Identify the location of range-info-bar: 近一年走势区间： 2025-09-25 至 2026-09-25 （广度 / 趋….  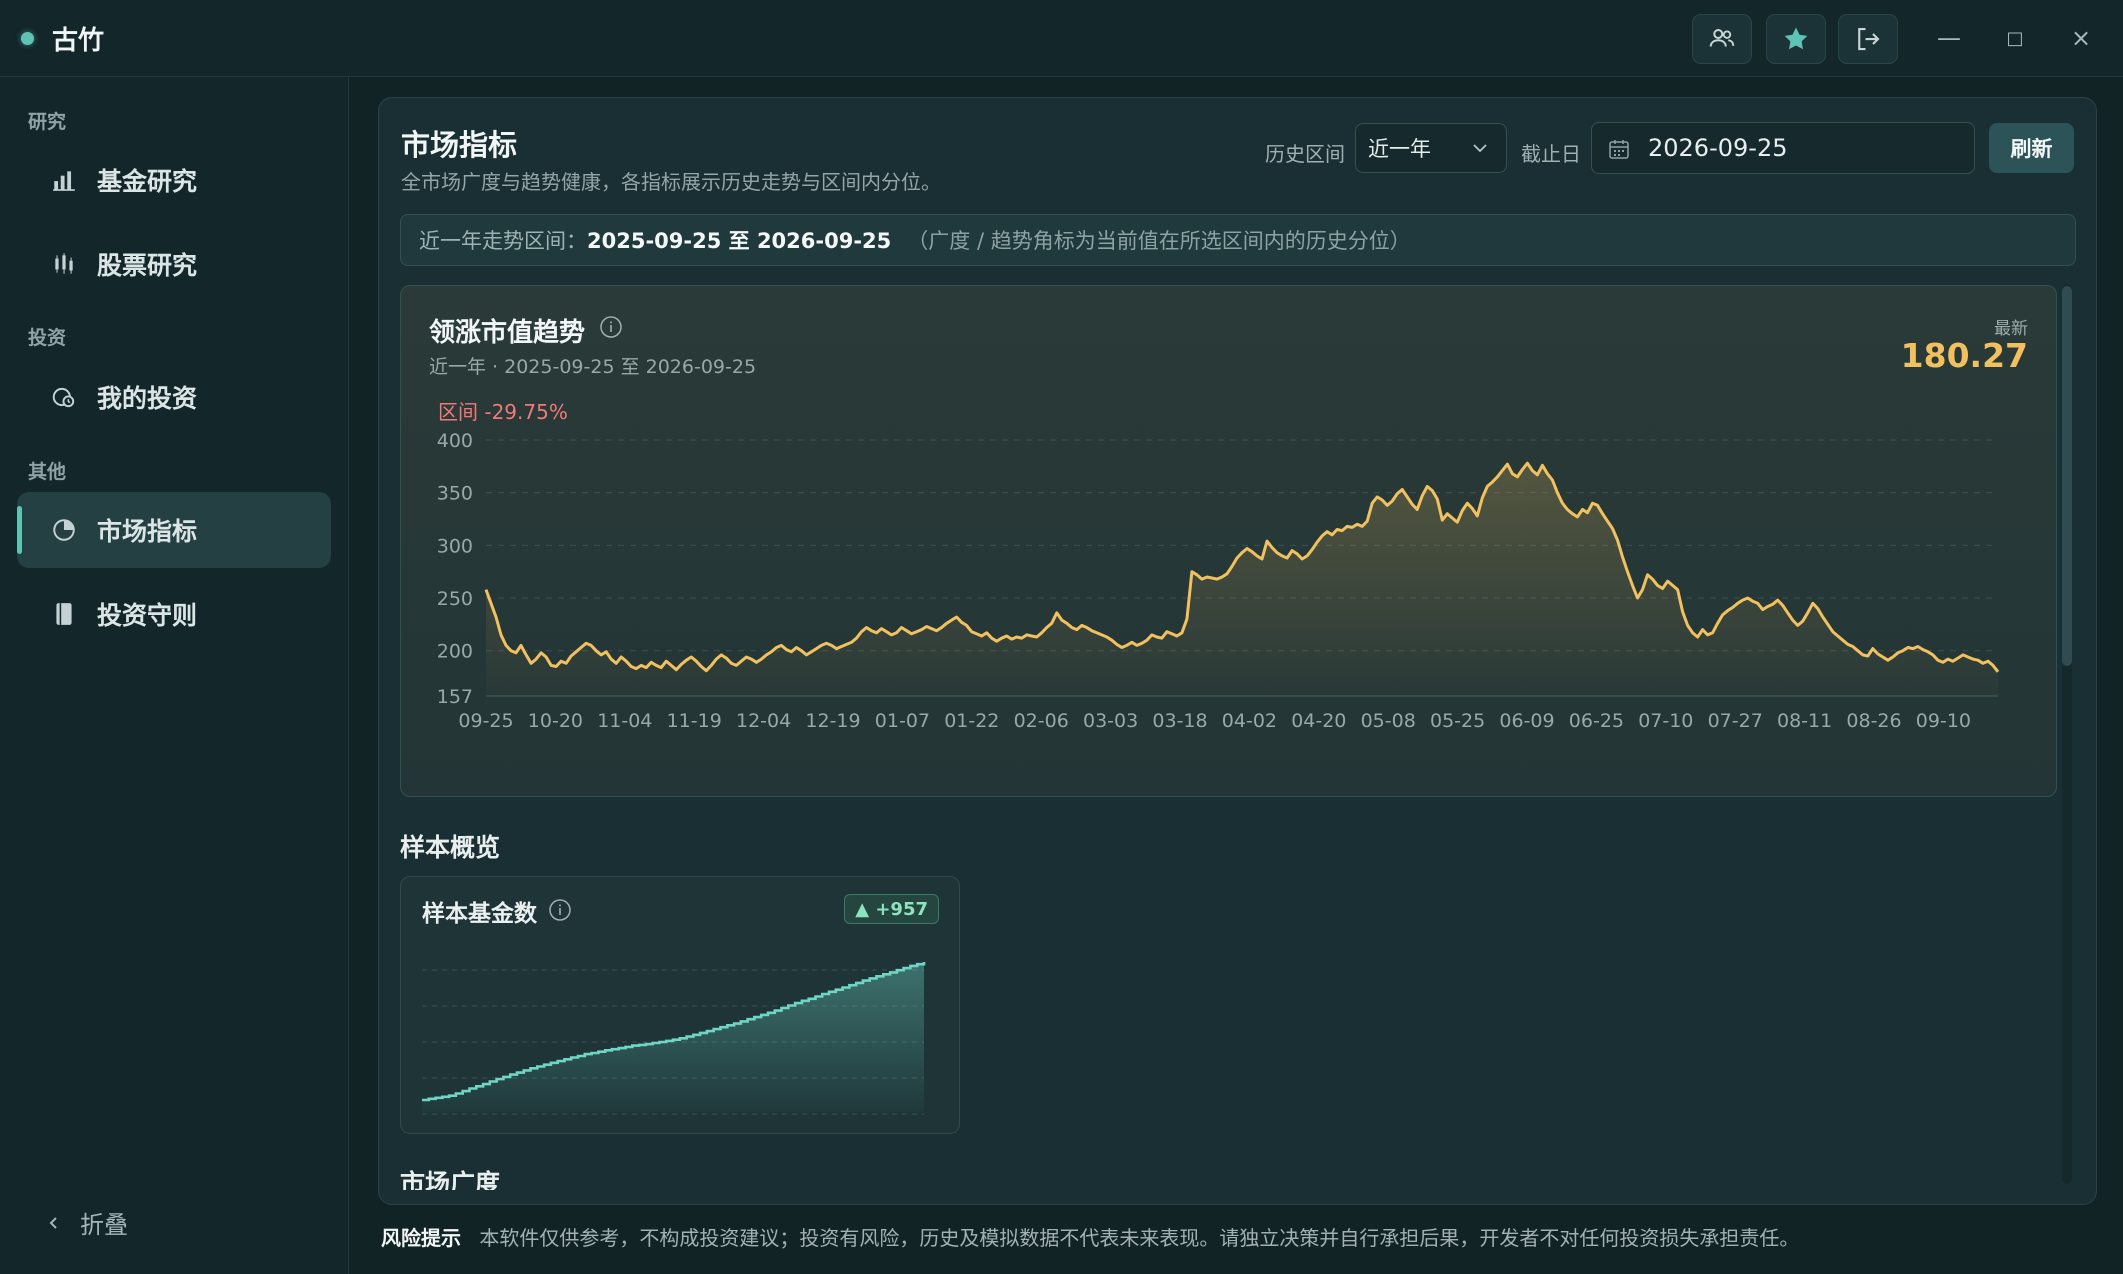
(1238, 240).